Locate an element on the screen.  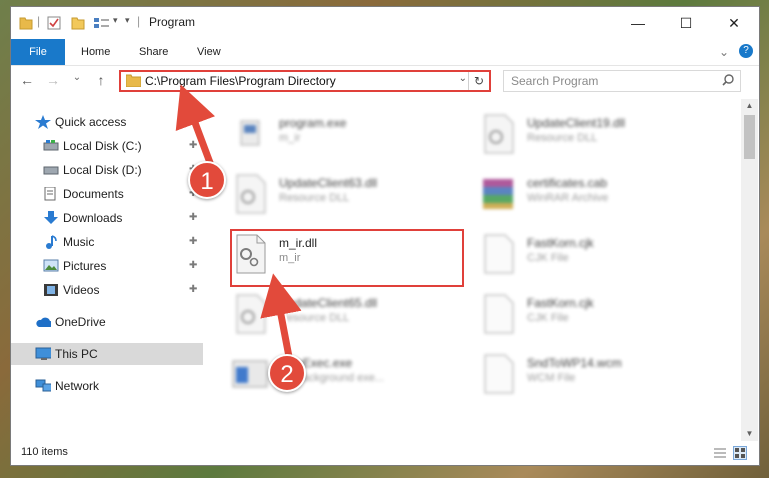
vertical-scrollbar: ▲ ▼ is located at coordinates (749, 270).